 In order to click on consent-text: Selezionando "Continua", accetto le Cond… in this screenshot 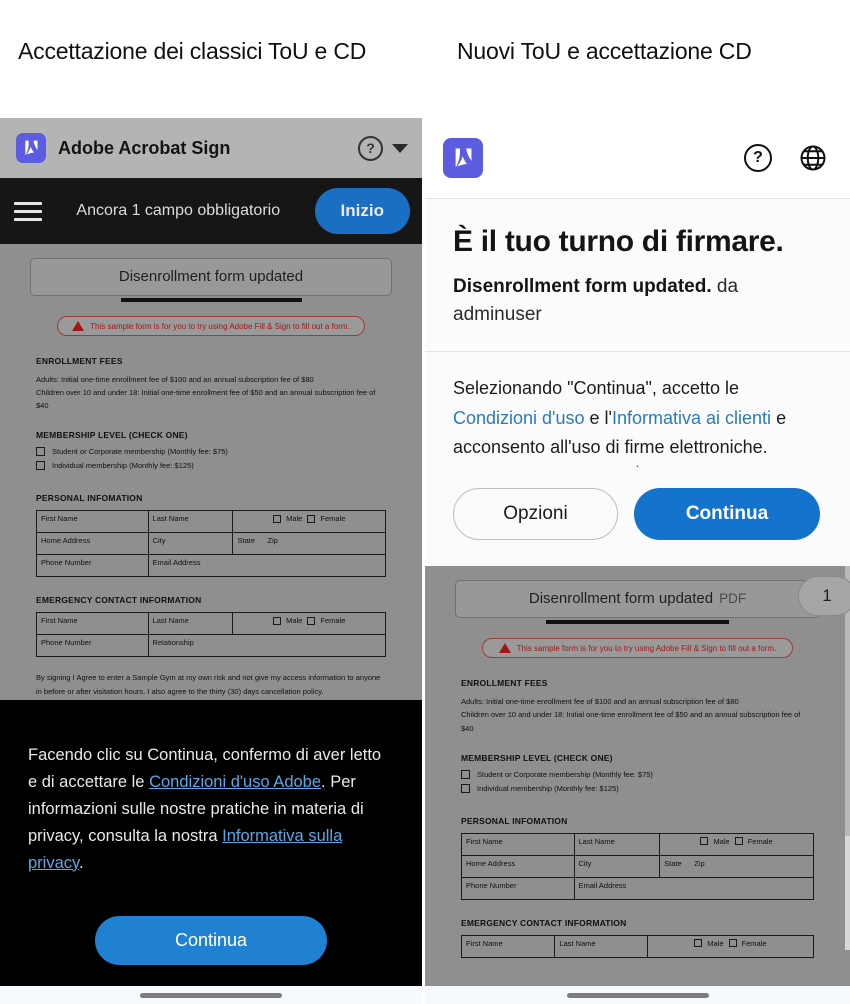, I will do `click(637, 407)`.